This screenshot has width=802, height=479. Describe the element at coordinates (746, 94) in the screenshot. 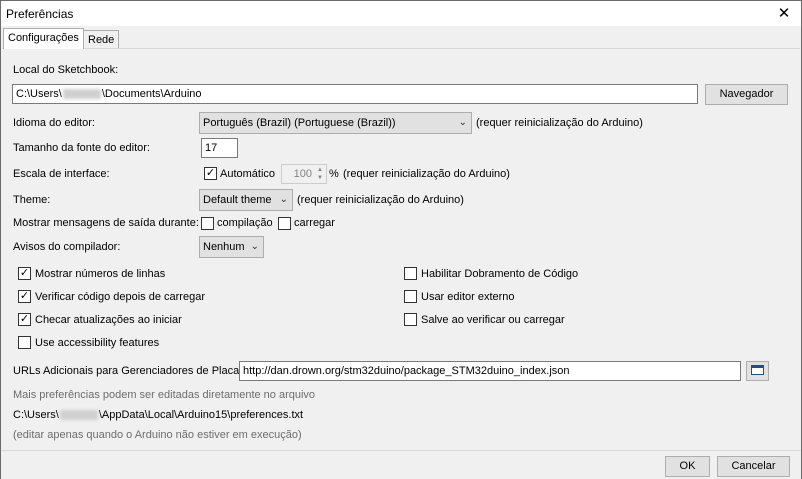

I see `browse-button: Navegador` at that location.